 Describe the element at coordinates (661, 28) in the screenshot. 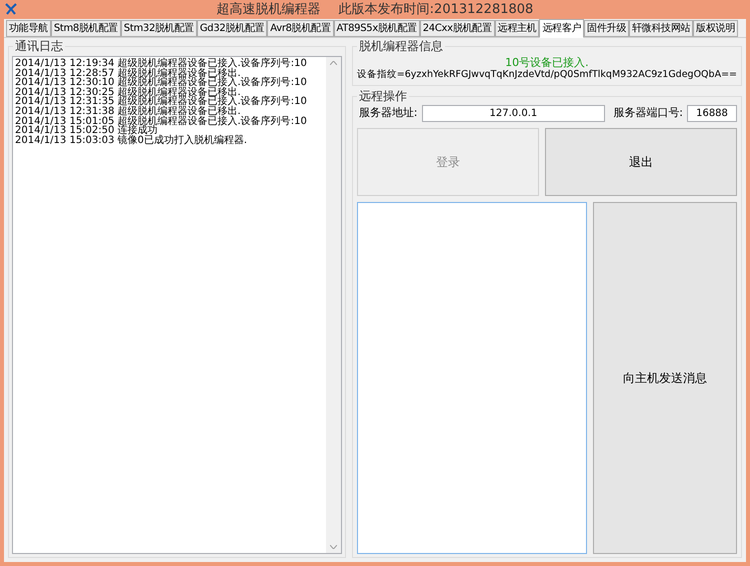

I see `tab: 轩微科技网站` at that location.